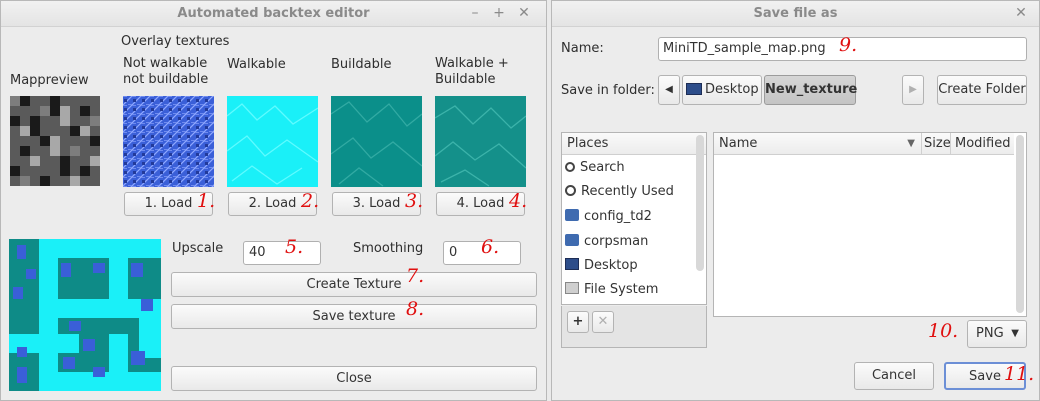 Image resolution: width=1040 pixels, height=401 pixels. Describe the element at coordinates (294, 247) in the screenshot. I see `mark-5: 5.` at that location.